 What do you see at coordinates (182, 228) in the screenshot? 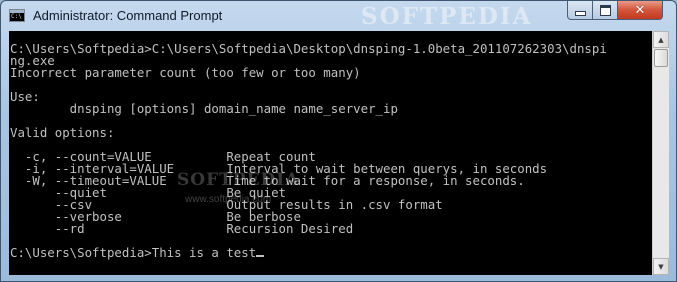
I see `console-line: --rd Recursion Desired` at bounding box center [182, 228].